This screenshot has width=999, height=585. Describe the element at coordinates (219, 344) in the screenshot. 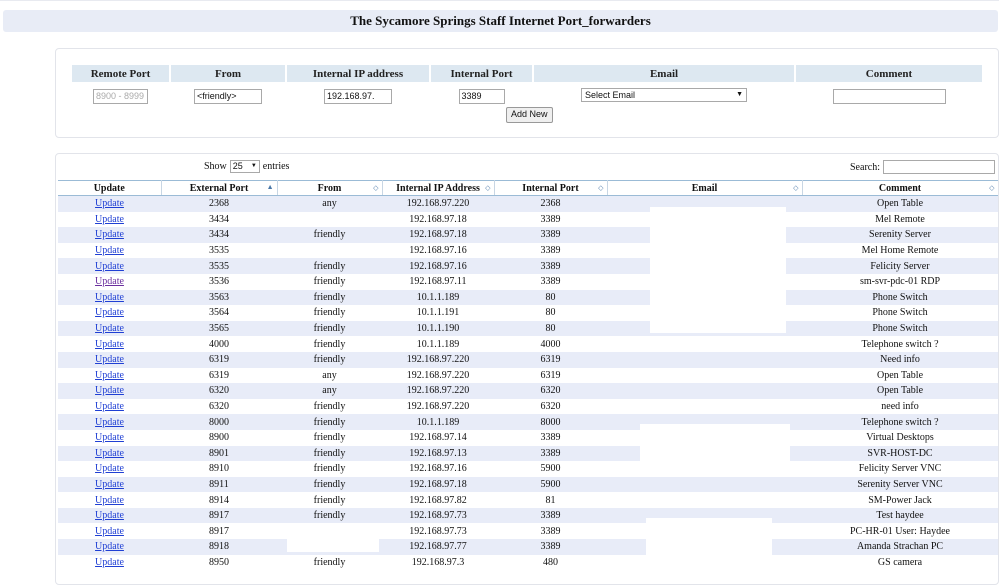

I see `external-port-cell: 4000` at that location.